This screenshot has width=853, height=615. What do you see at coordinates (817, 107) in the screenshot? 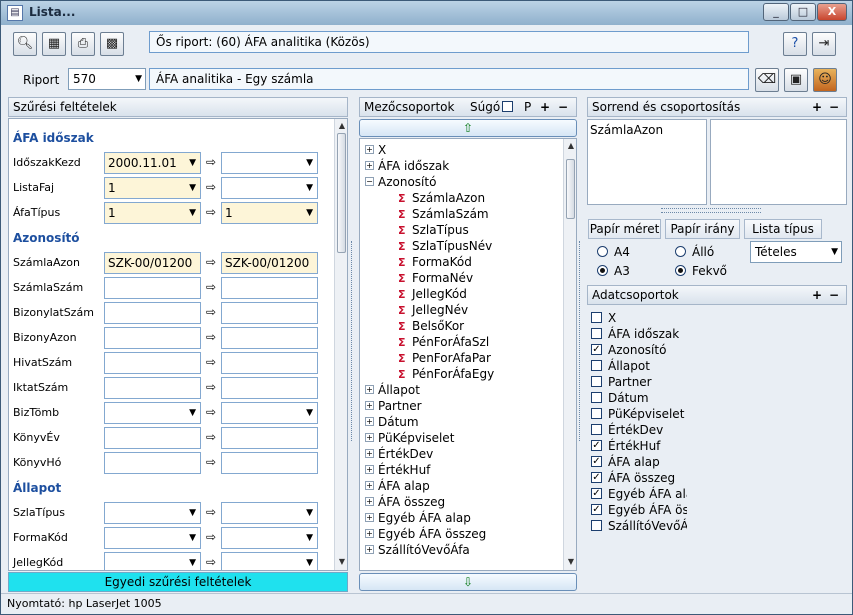
I see `add-sort-icon: +` at bounding box center [817, 107].